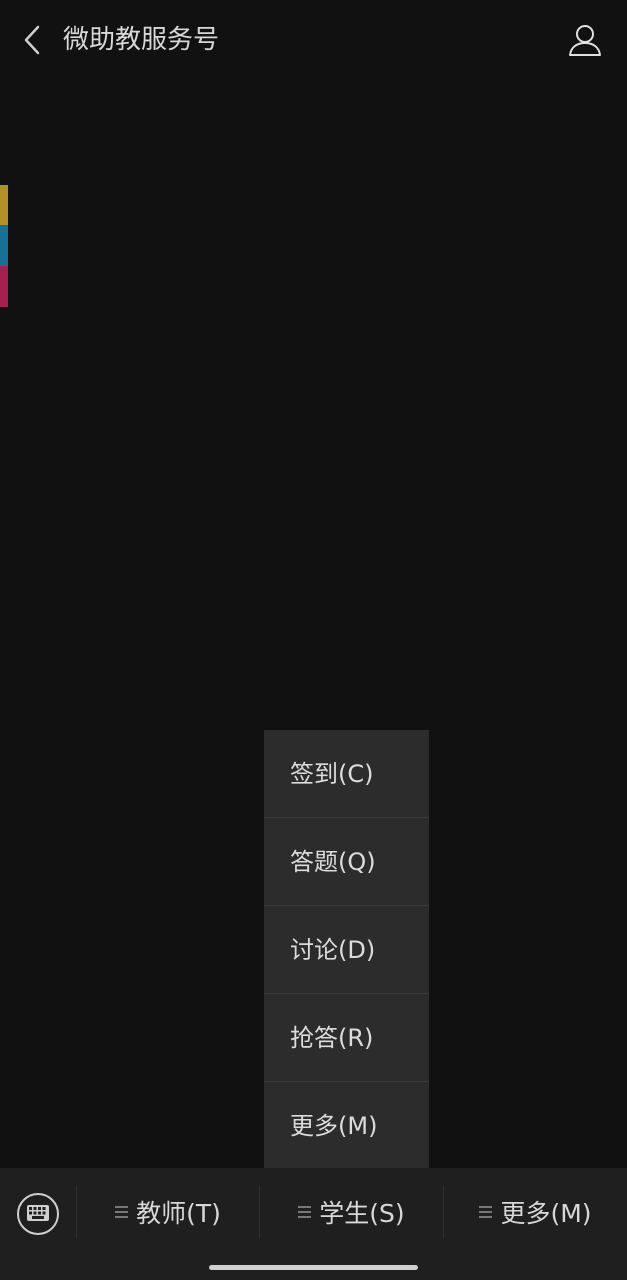  I want to click on menu-student: 学生(S), so click(351, 1212).